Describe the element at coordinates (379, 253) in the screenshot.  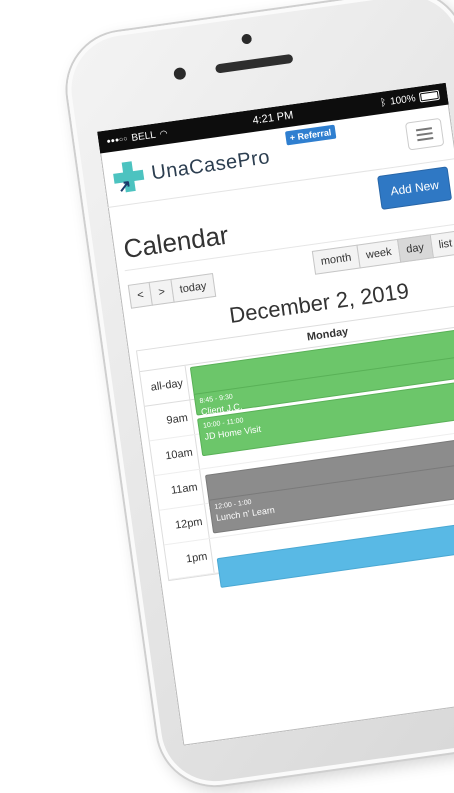
I see `view-week-button: week` at that location.